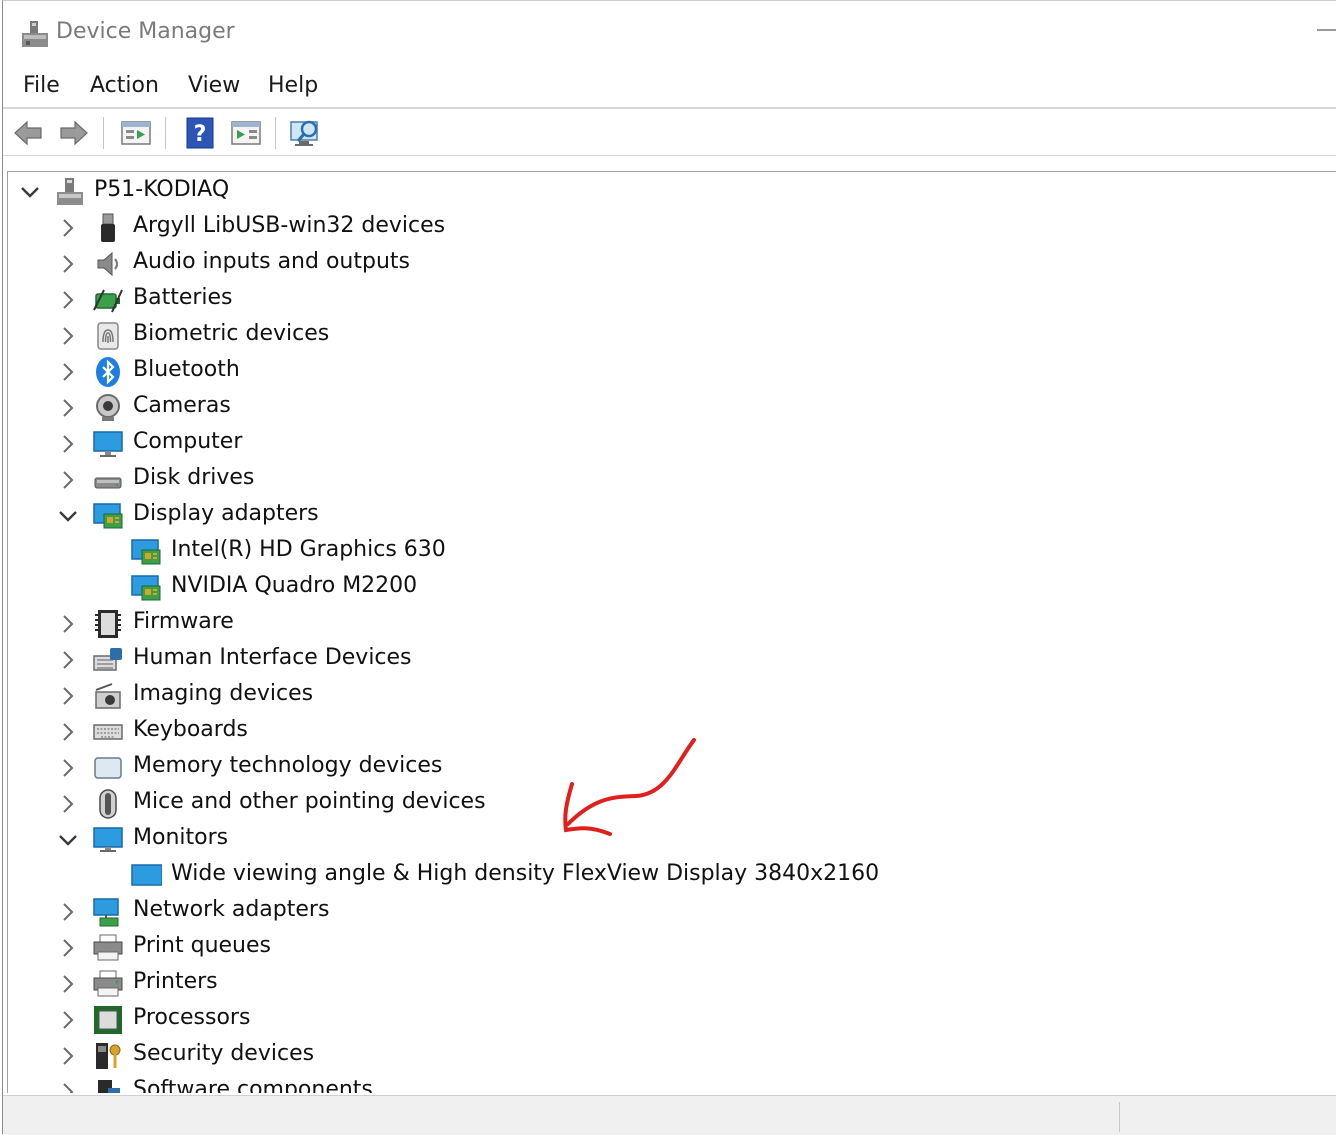 Image resolution: width=1336 pixels, height=1135 pixels. Describe the element at coordinates (668, 264) in the screenshot. I see `tree-category-audio-inputs-and-outputs: Audio inputs and outputs` at that location.